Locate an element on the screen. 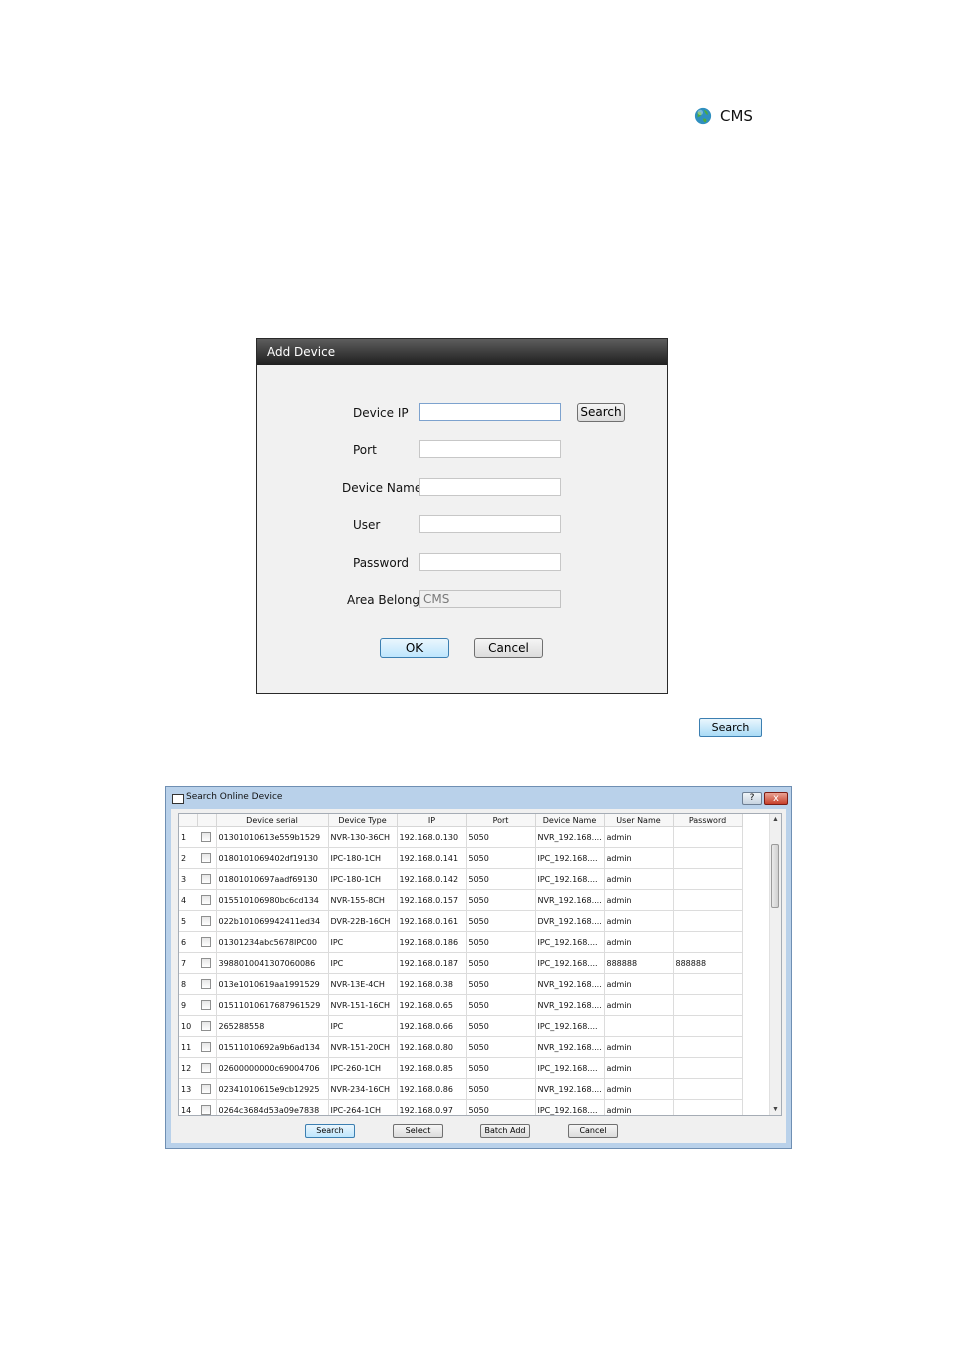 The width and height of the screenshot is (954, 1348). cell-ip: 192.168.0.186 is located at coordinates (432, 942).